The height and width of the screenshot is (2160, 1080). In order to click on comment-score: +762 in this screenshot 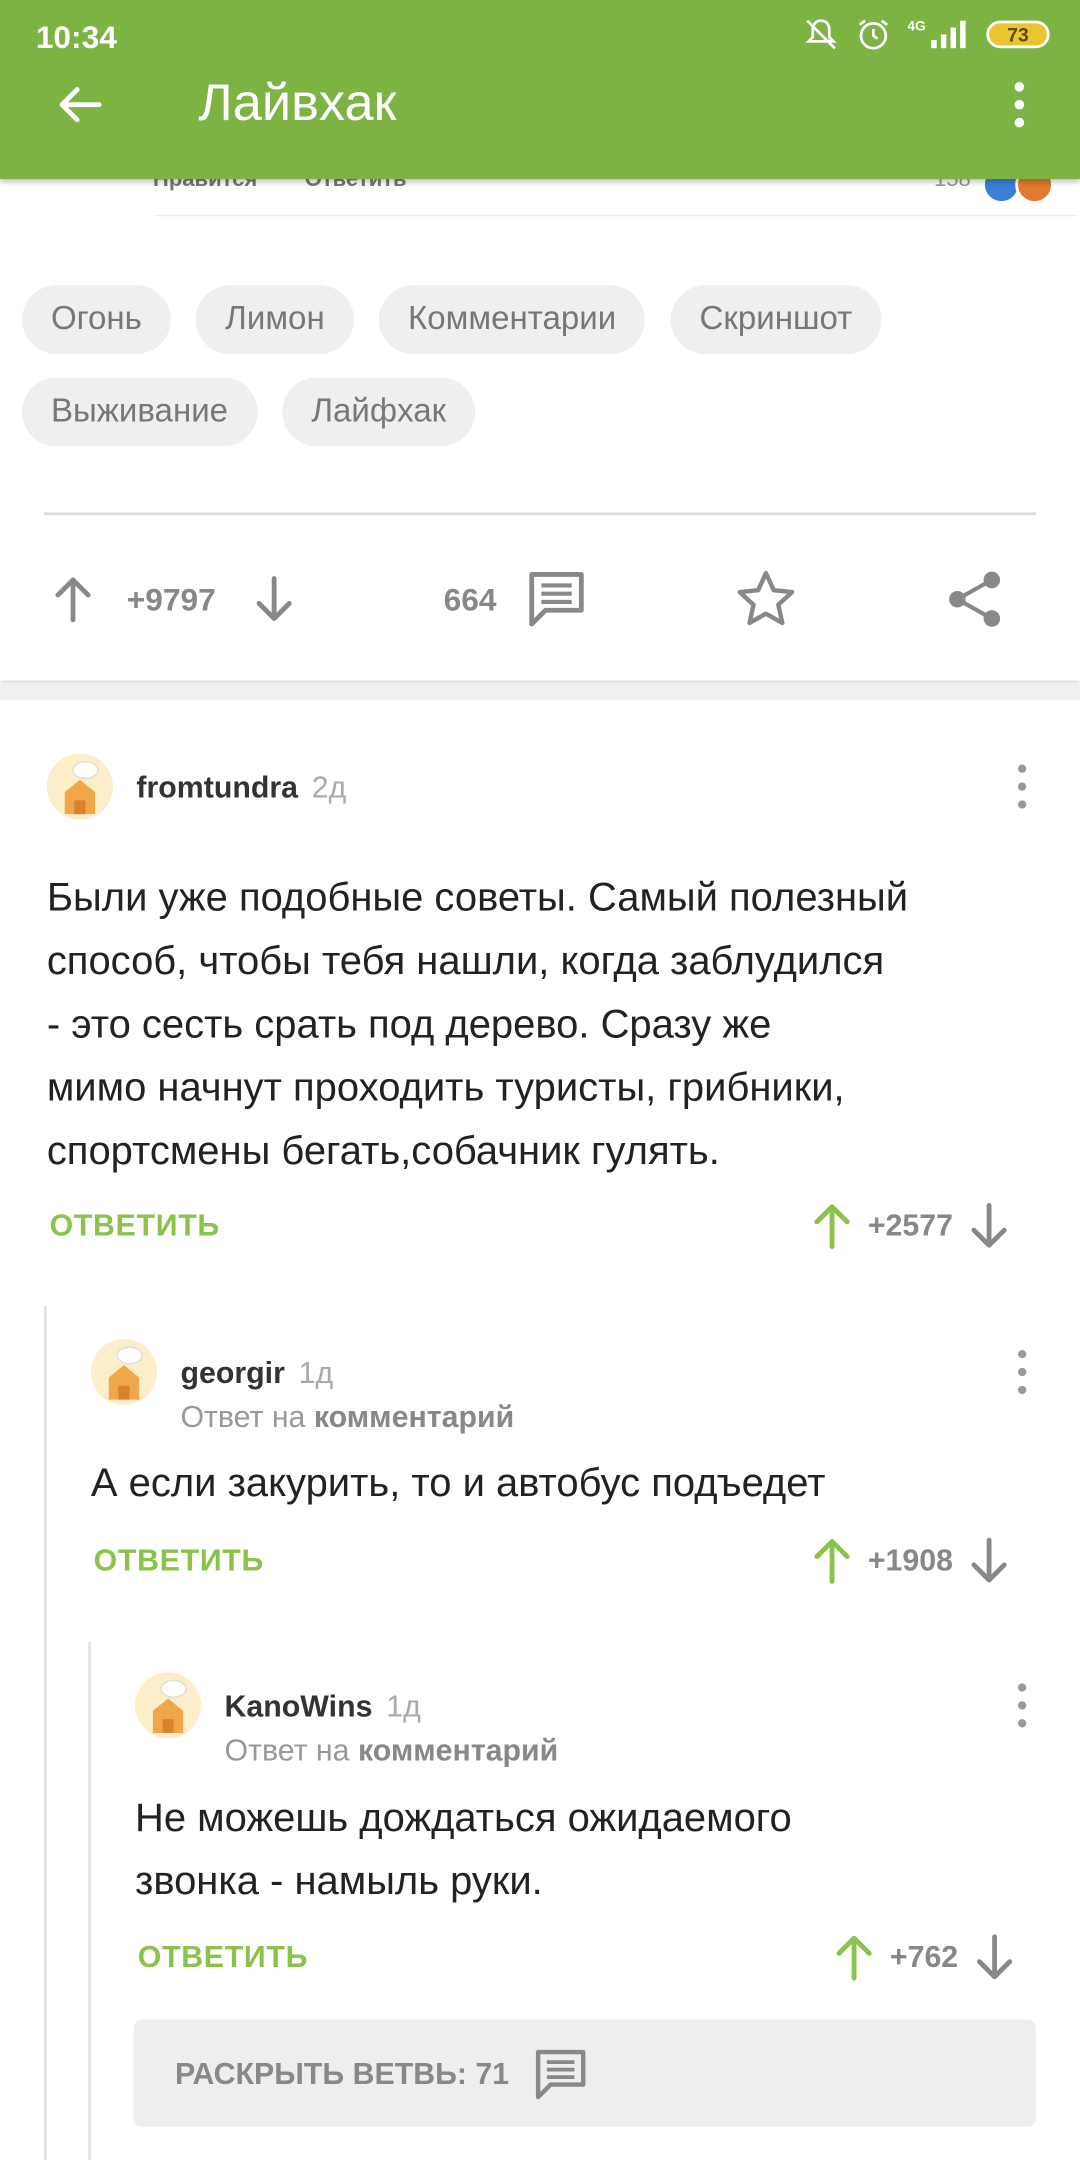, I will do `click(924, 1957)`.